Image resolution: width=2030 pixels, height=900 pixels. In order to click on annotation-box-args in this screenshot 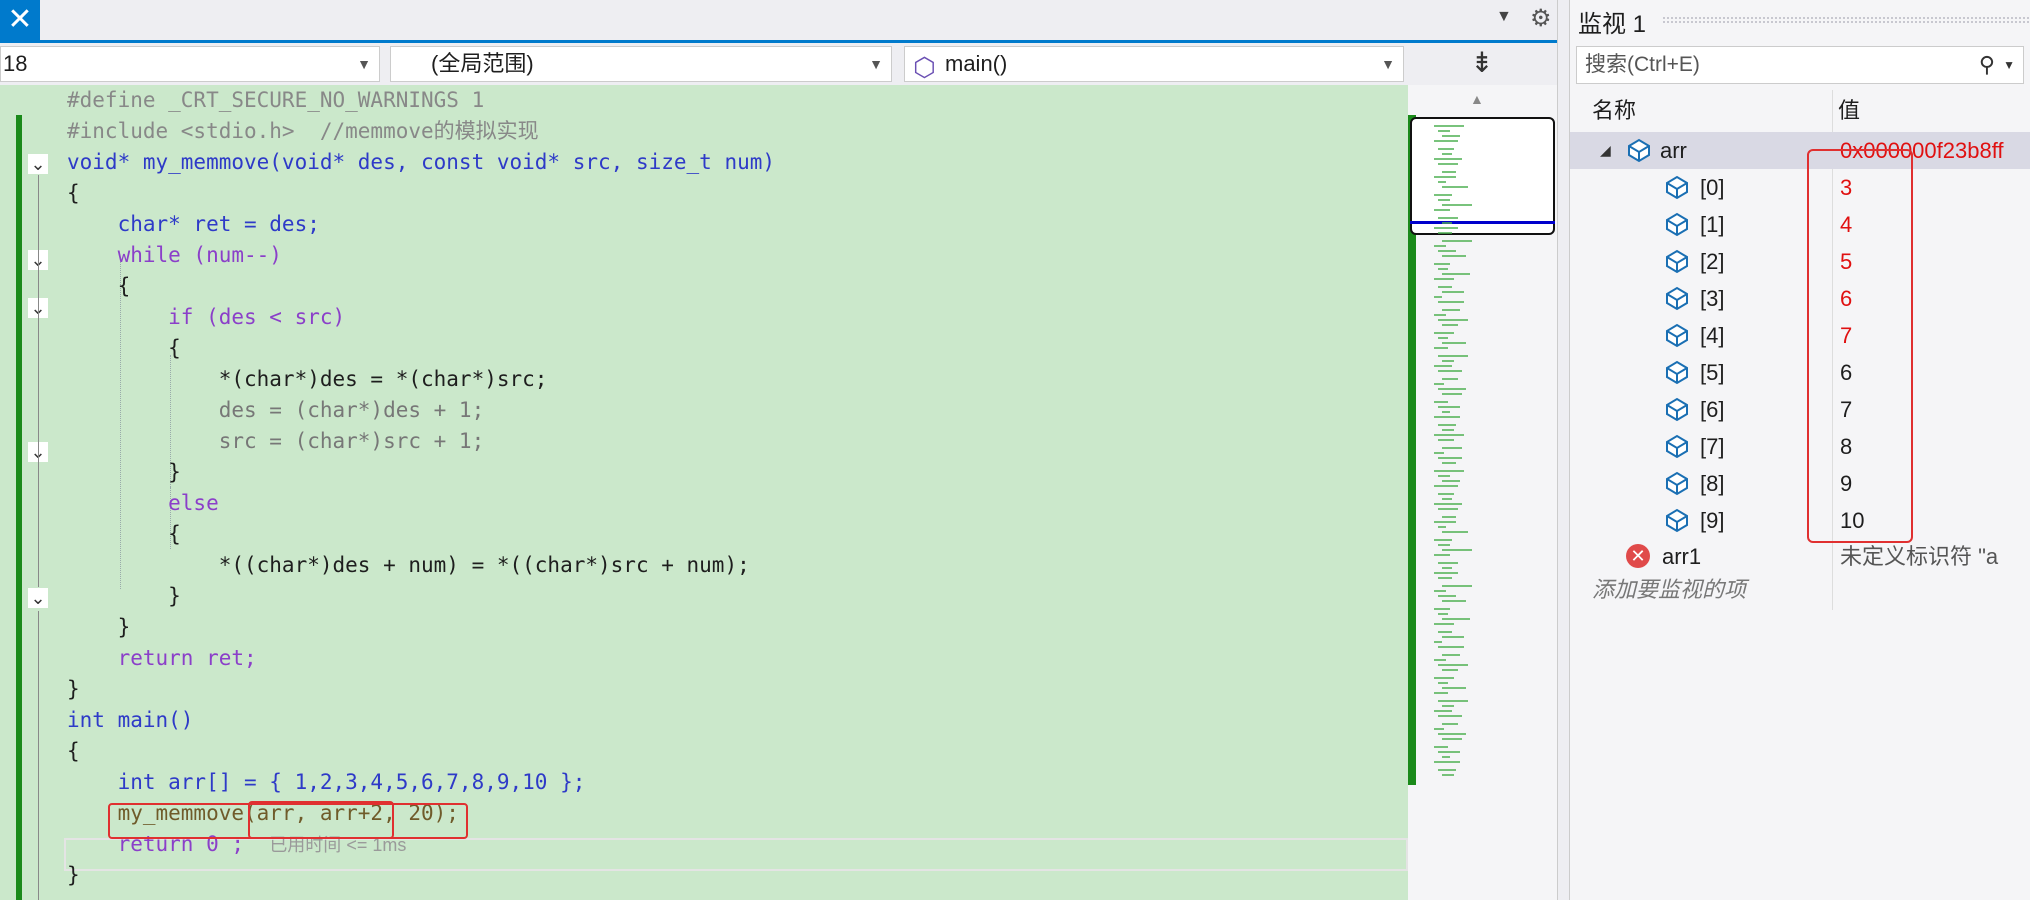, I will do `click(321, 820)`.